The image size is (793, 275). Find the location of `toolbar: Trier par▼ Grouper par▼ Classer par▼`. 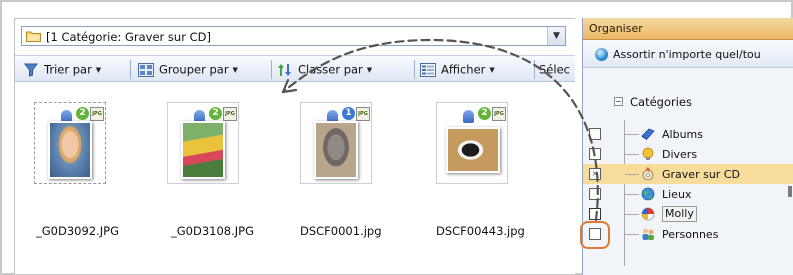

toolbar: Trier par▼ Grouper par▼ Classer par▼ is located at coordinates (295, 68).